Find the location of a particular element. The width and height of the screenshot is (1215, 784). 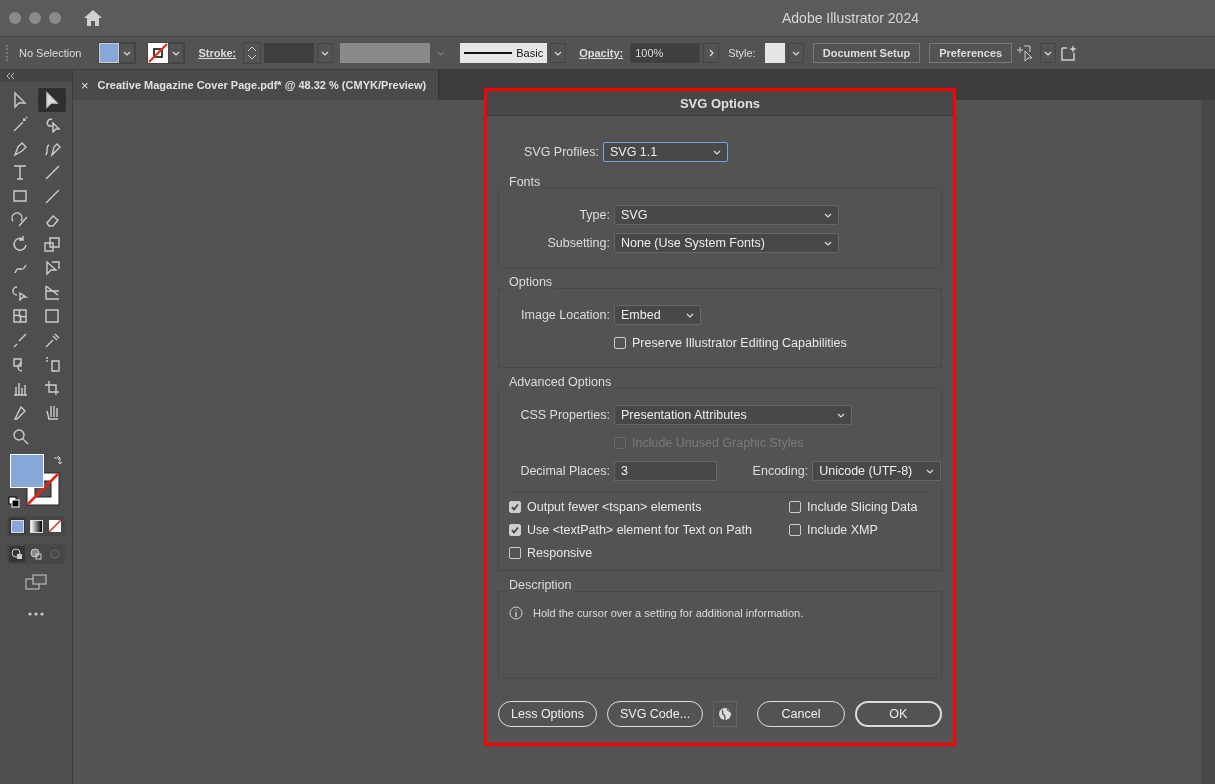

brush-menu-button is located at coordinates (558, 53).